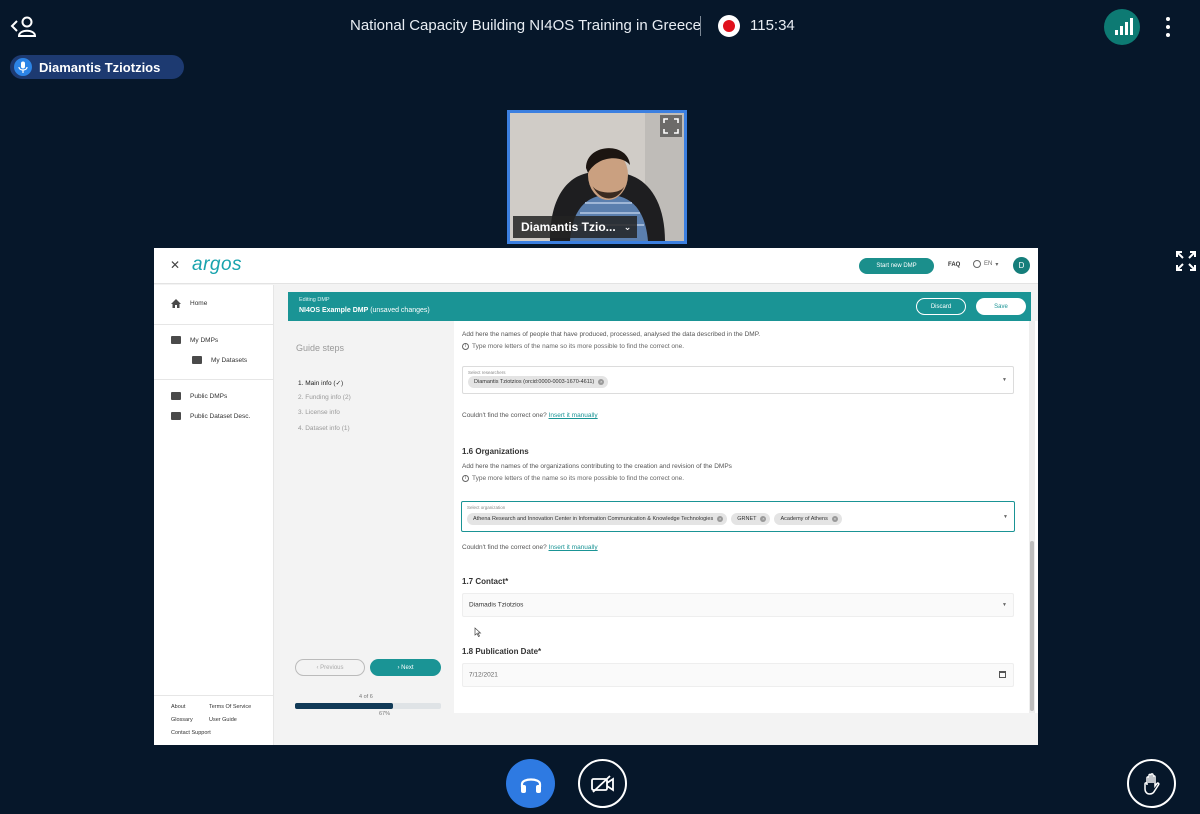 The height and width of the screenshot is (814, 1200). What do you see at coordinates (197, 360) in the screenshot?
I see `dataset-icon` at bounding box center [197, 360].